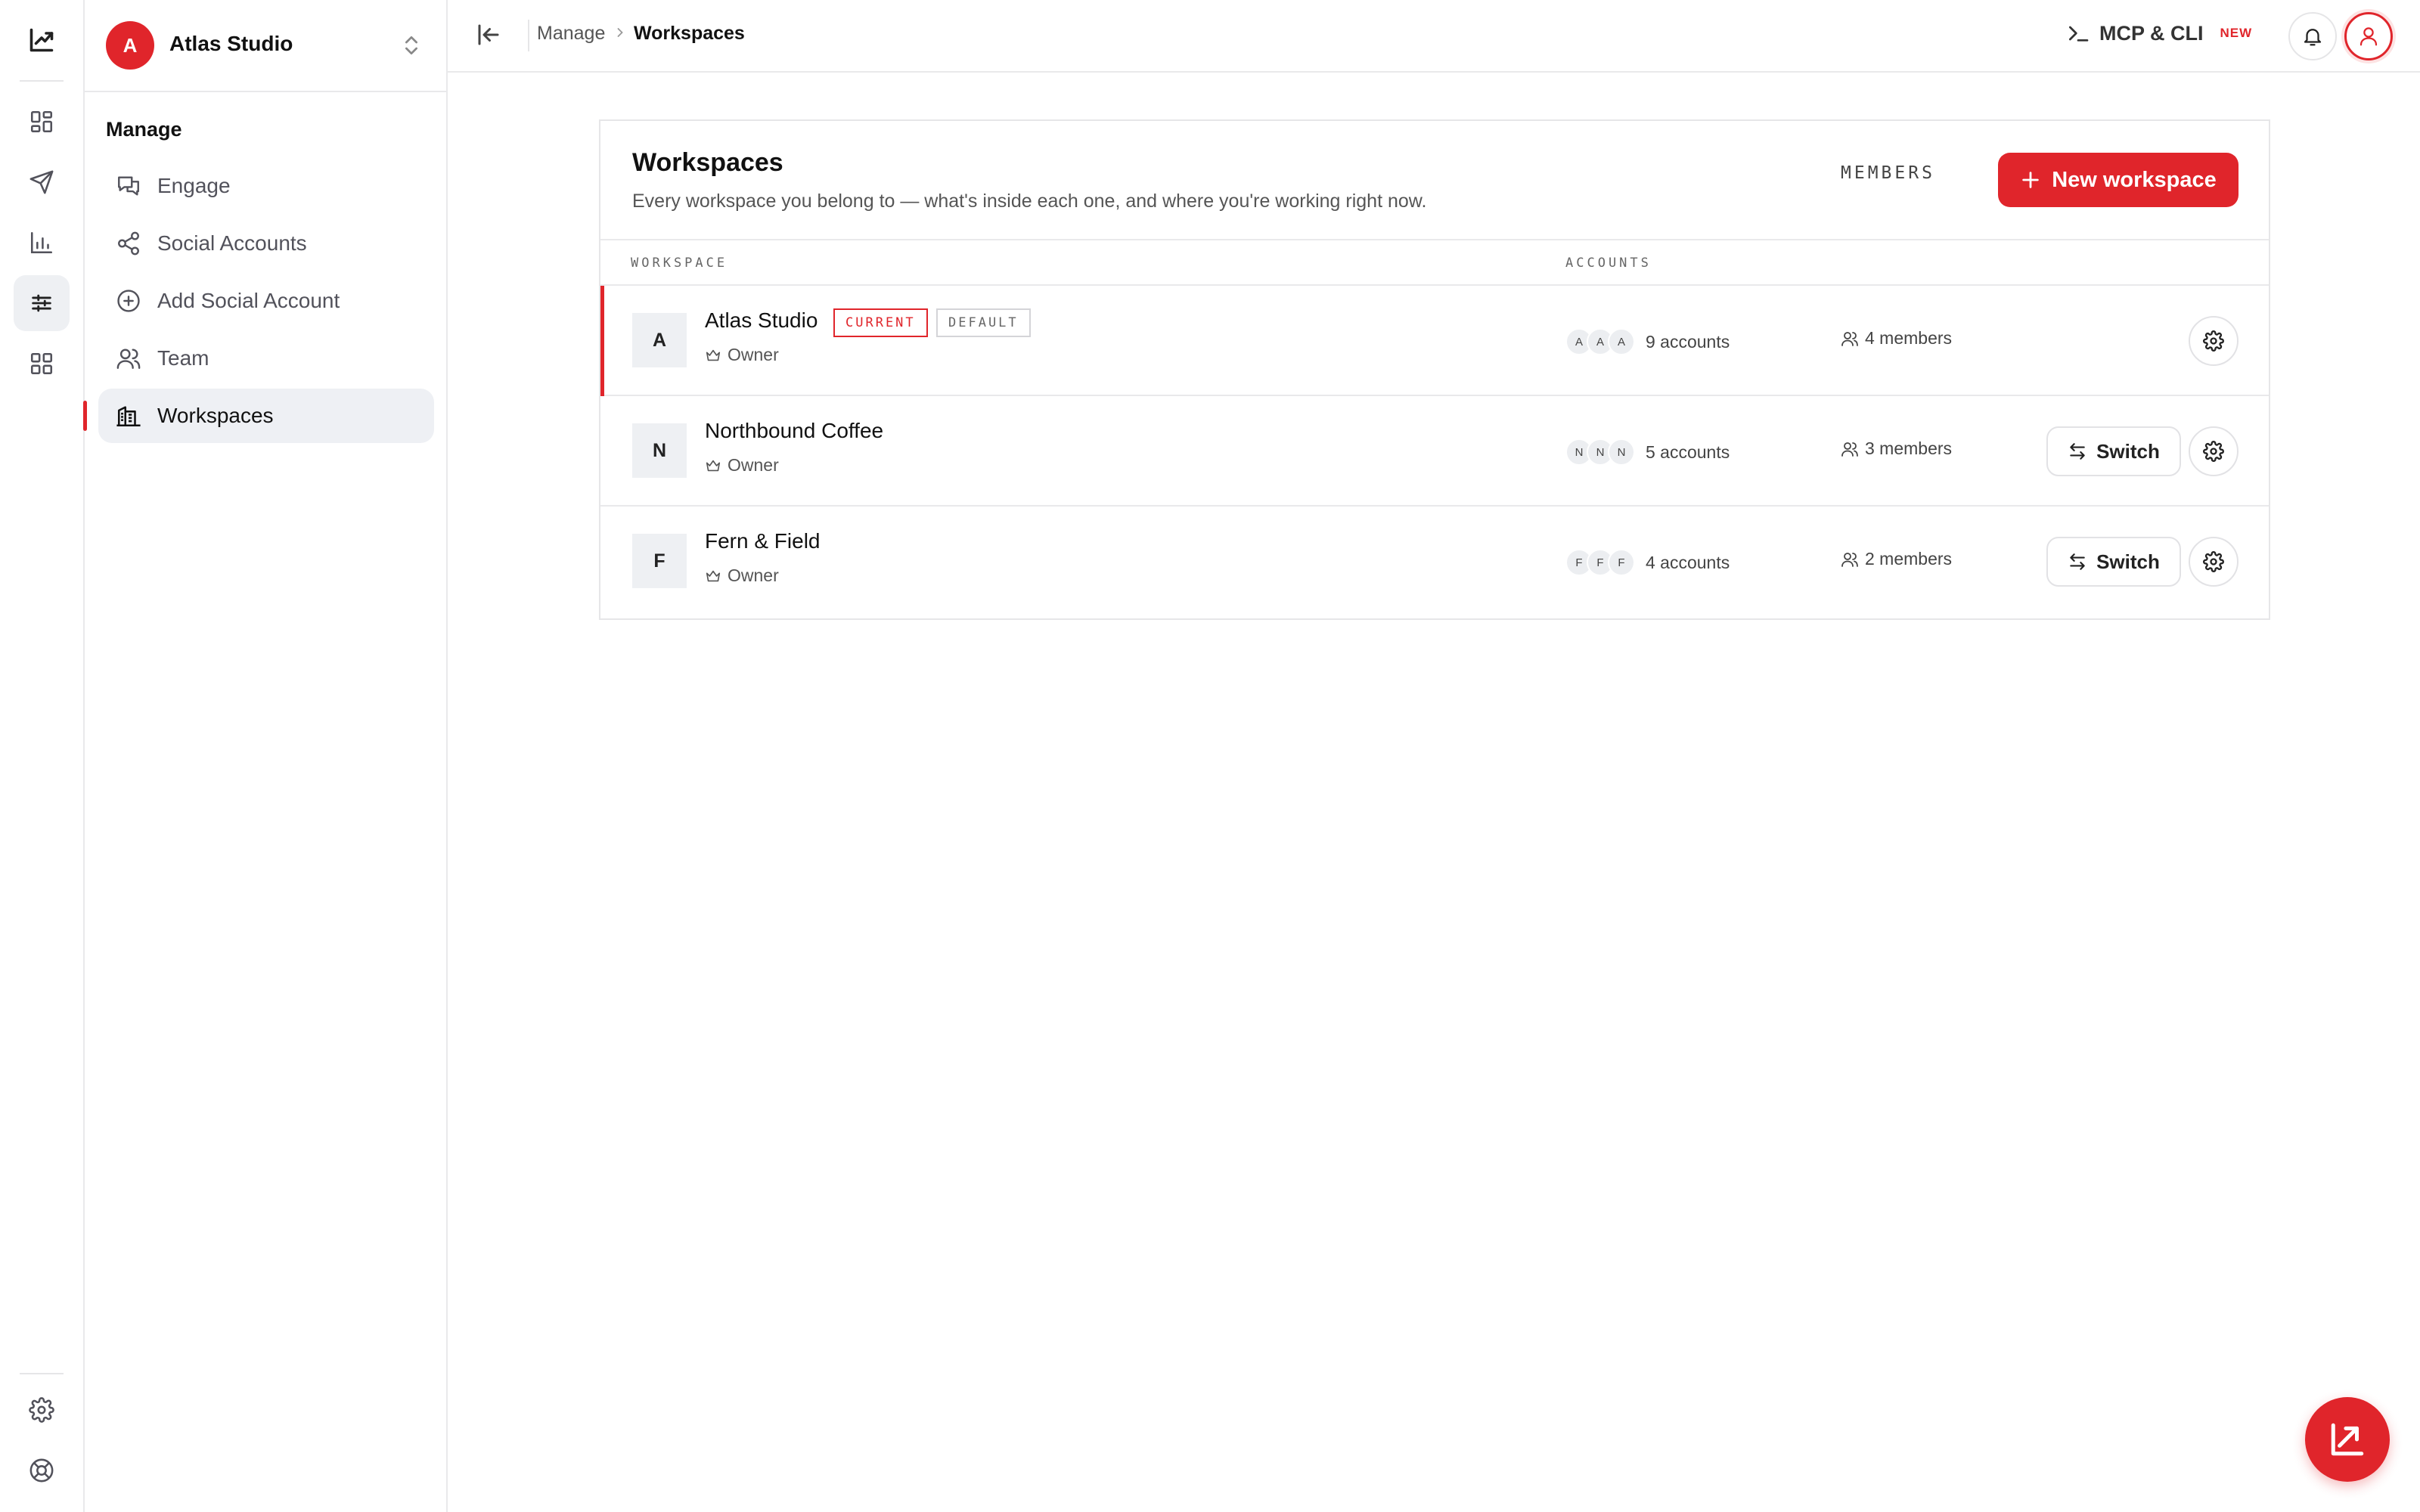 The height and width of the screenshot is (1512, 2420). What do you see at coordinates (1896, 339) in the screenshot?
I see `members-count-cell: 4 members` at bounding box center [1896, 339].